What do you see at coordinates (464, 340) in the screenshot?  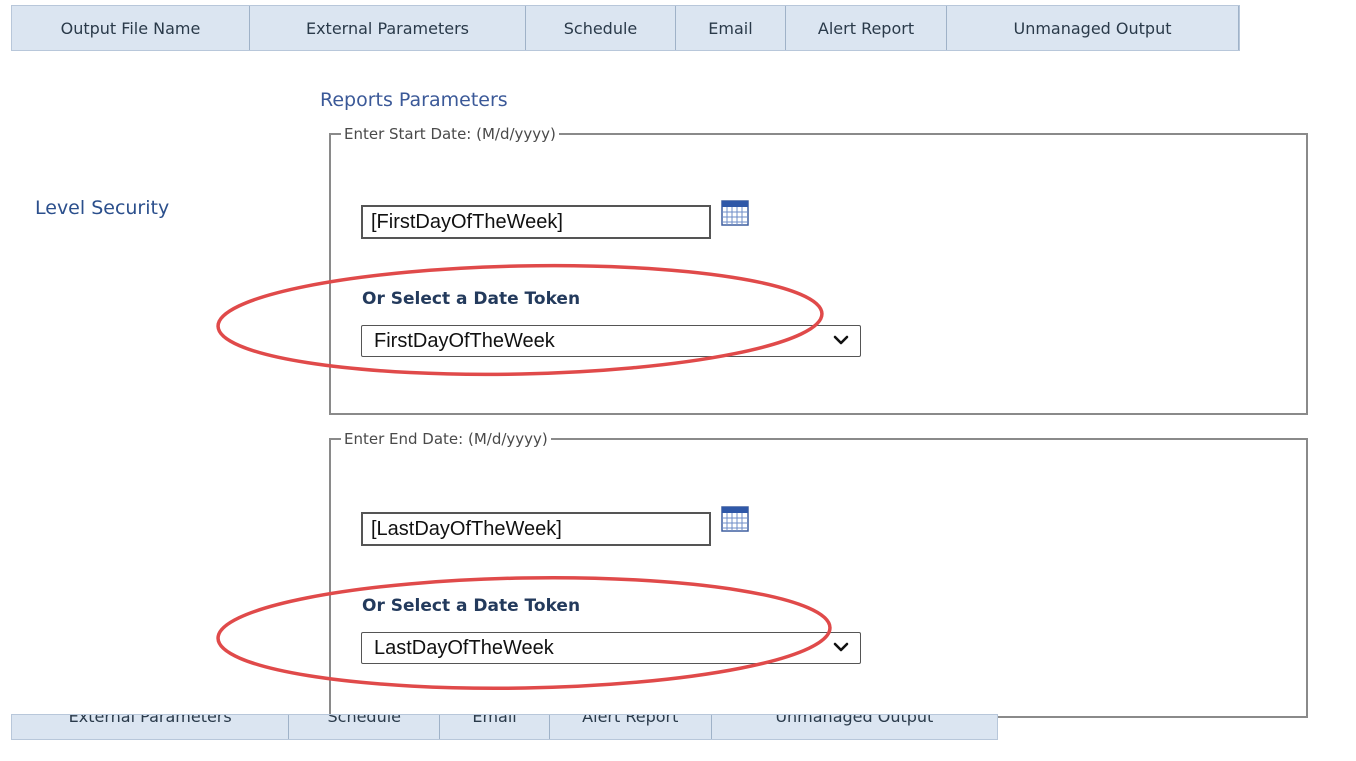 I see `start-token-selected-value: FirstDayOfTheWeek` at bounding box center [464, 340].